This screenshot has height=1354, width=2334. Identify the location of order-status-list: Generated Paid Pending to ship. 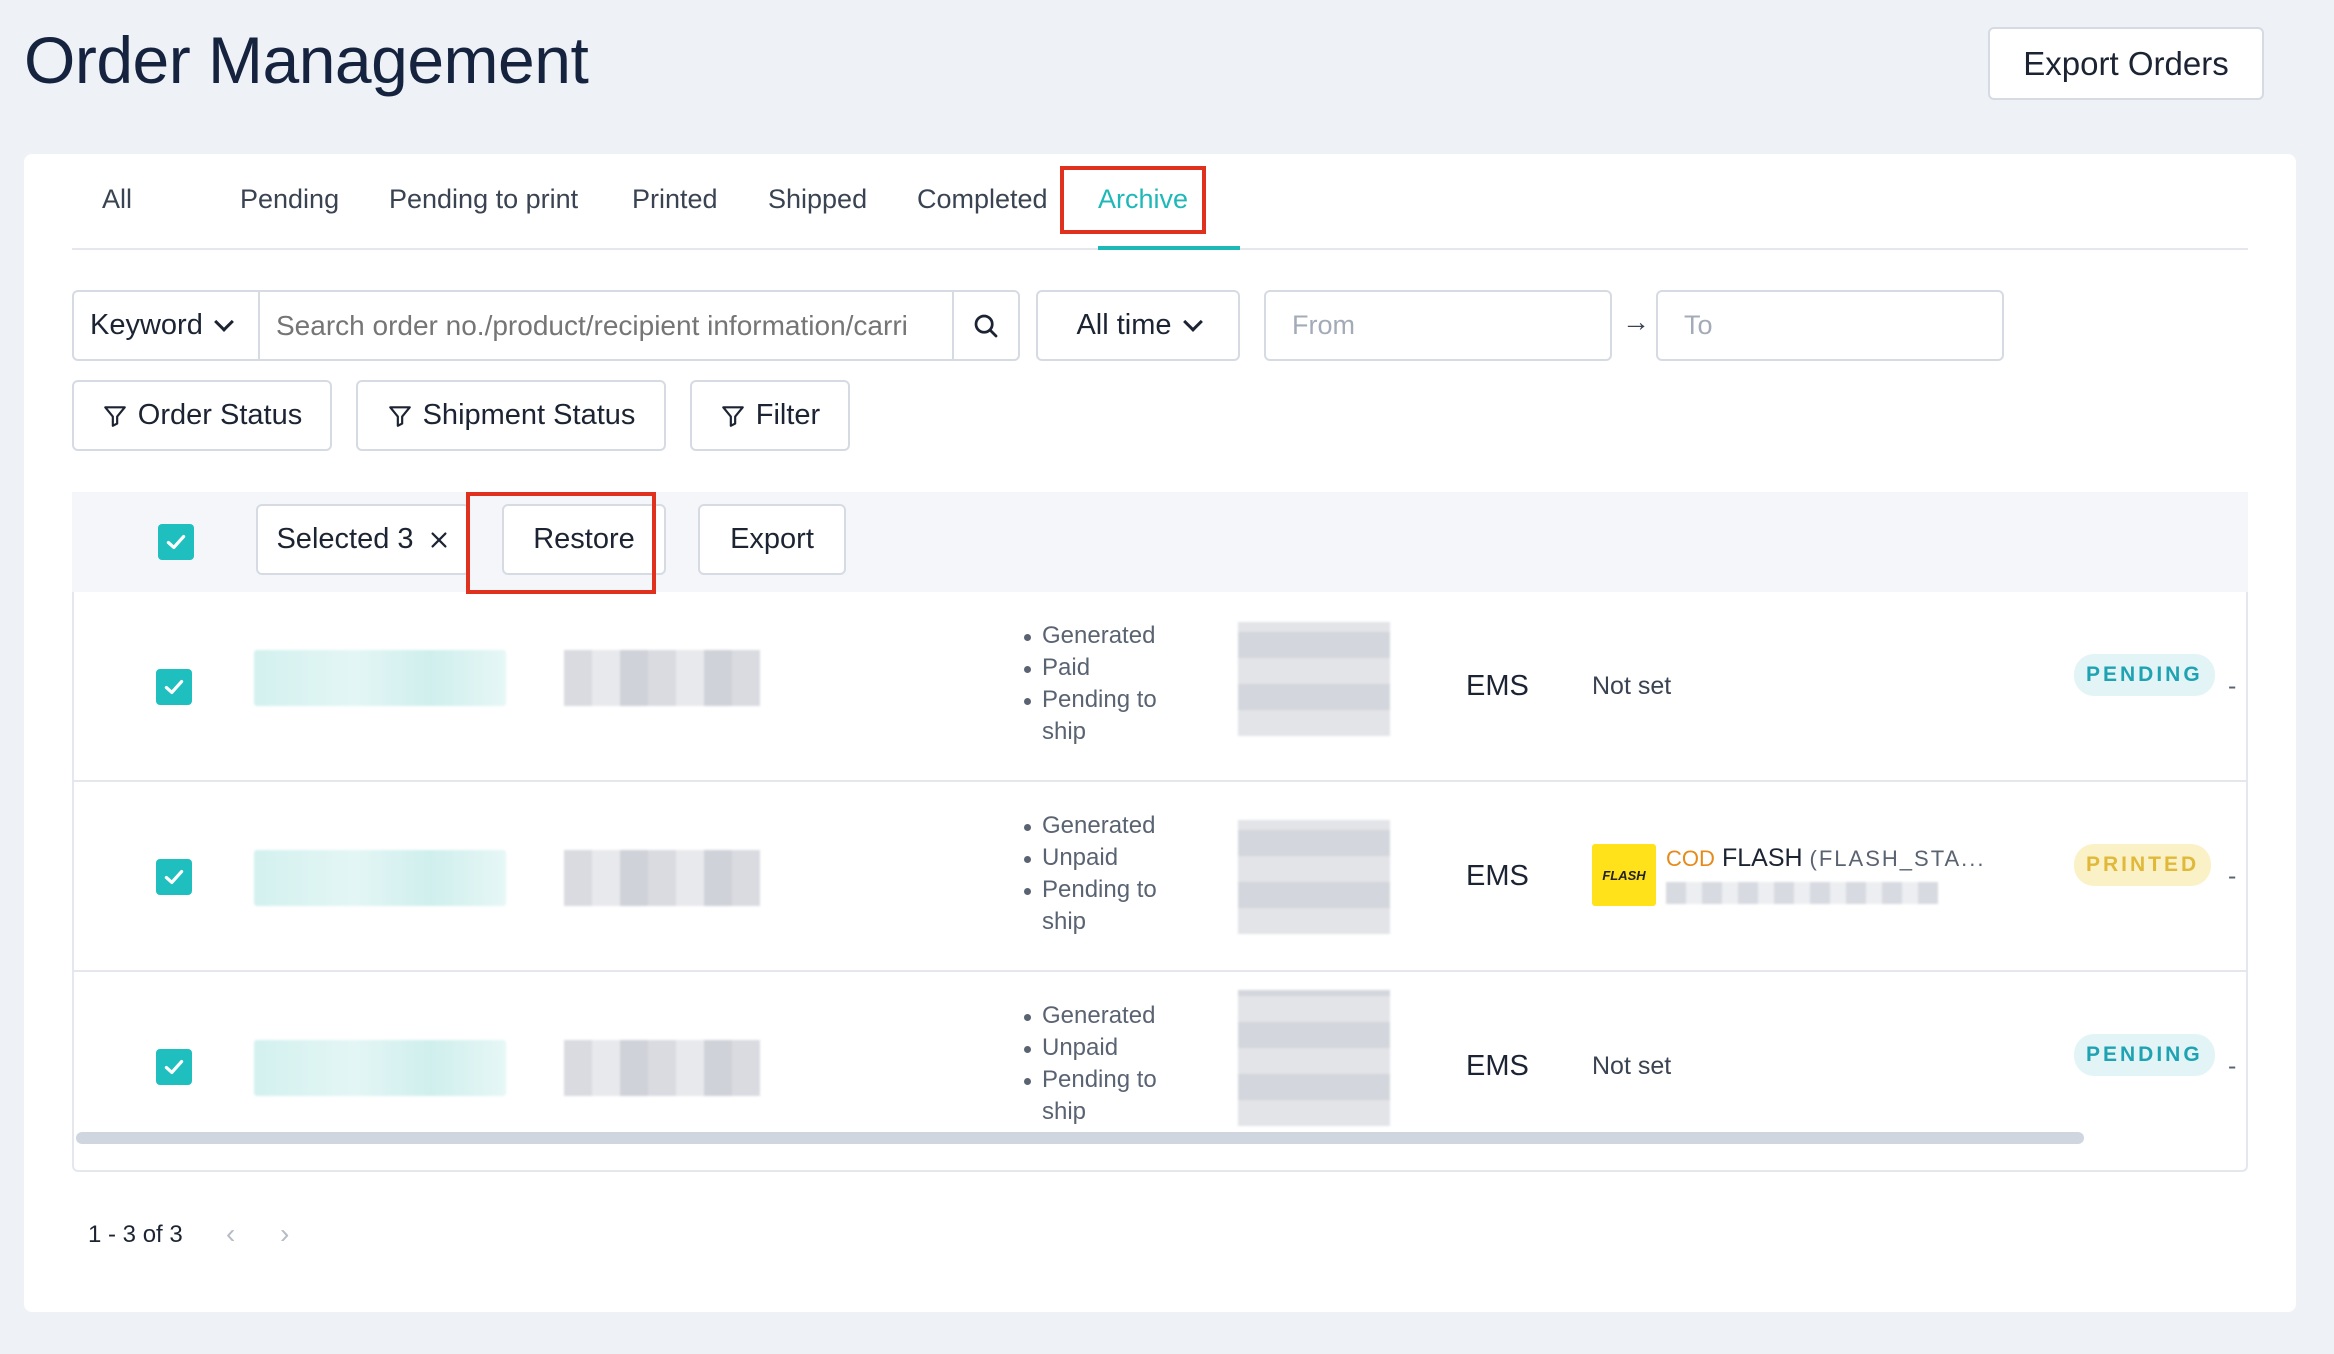
(1104, 684).